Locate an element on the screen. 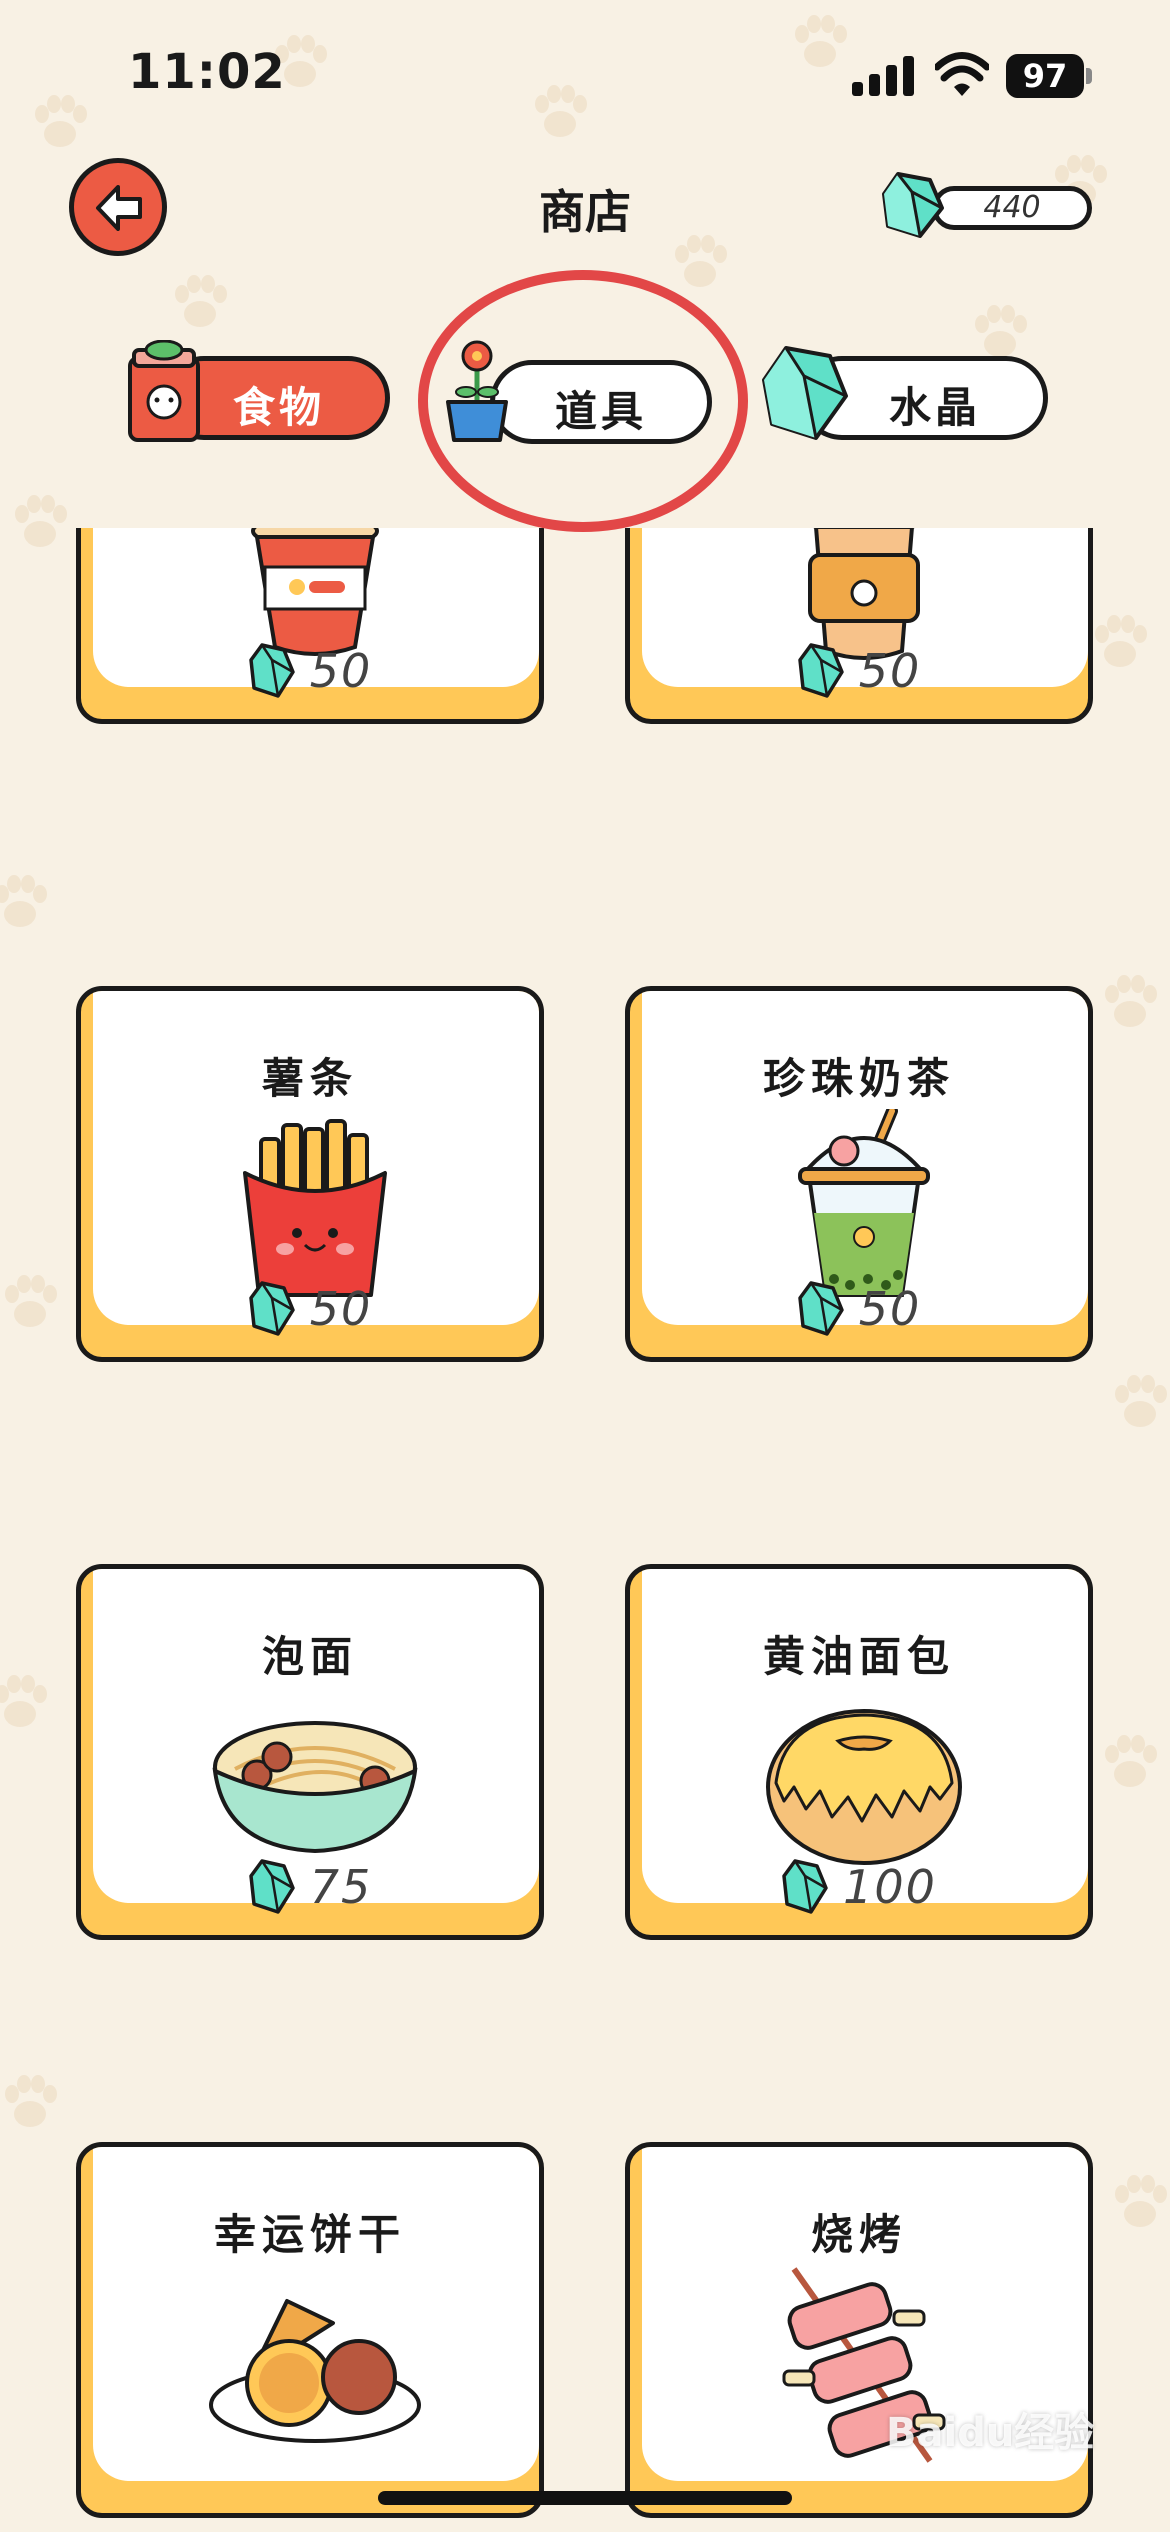  item-price: 75 is located at coordinates (310, 1887).